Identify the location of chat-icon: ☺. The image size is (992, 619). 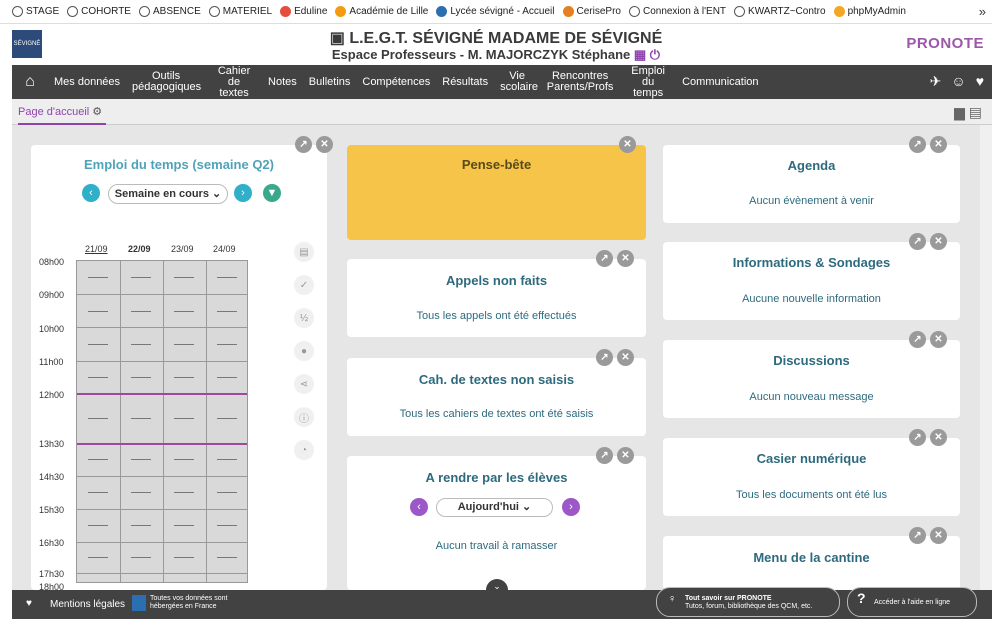
(958, 81).